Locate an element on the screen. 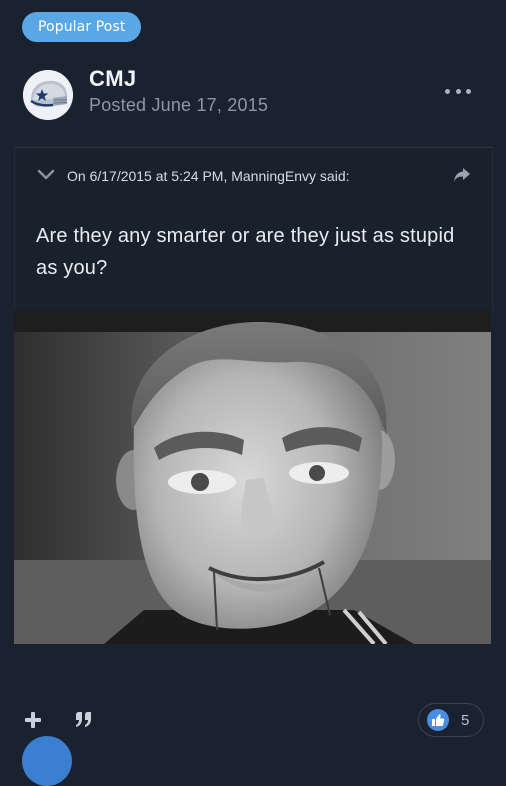  share-arrow-icon is located at coordinates (462, 175).